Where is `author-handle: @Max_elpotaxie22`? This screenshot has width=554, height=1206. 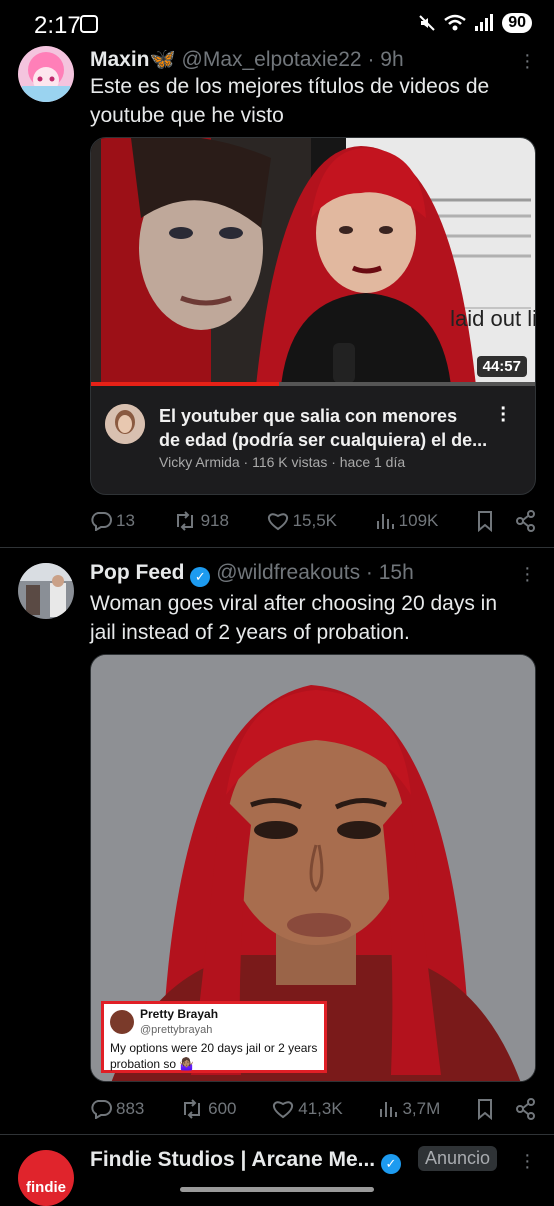 author-handle: @Max_elpotaxie22 is located at coordinates (272, 59).